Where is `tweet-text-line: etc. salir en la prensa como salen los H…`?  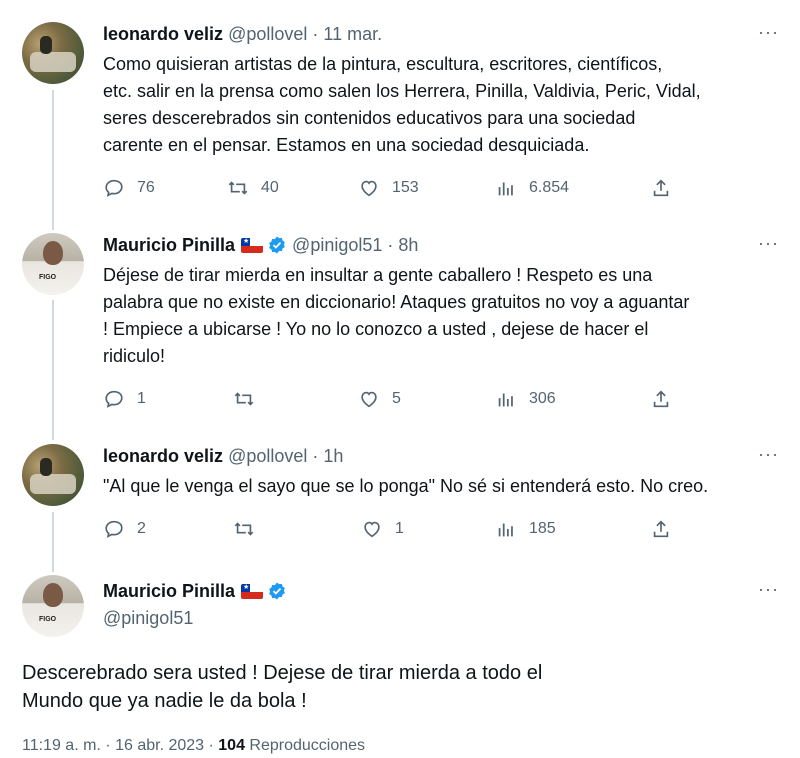
tweet-text-line: etc. salir en la prensa como salen los H… is located at coordinates (402, 91).